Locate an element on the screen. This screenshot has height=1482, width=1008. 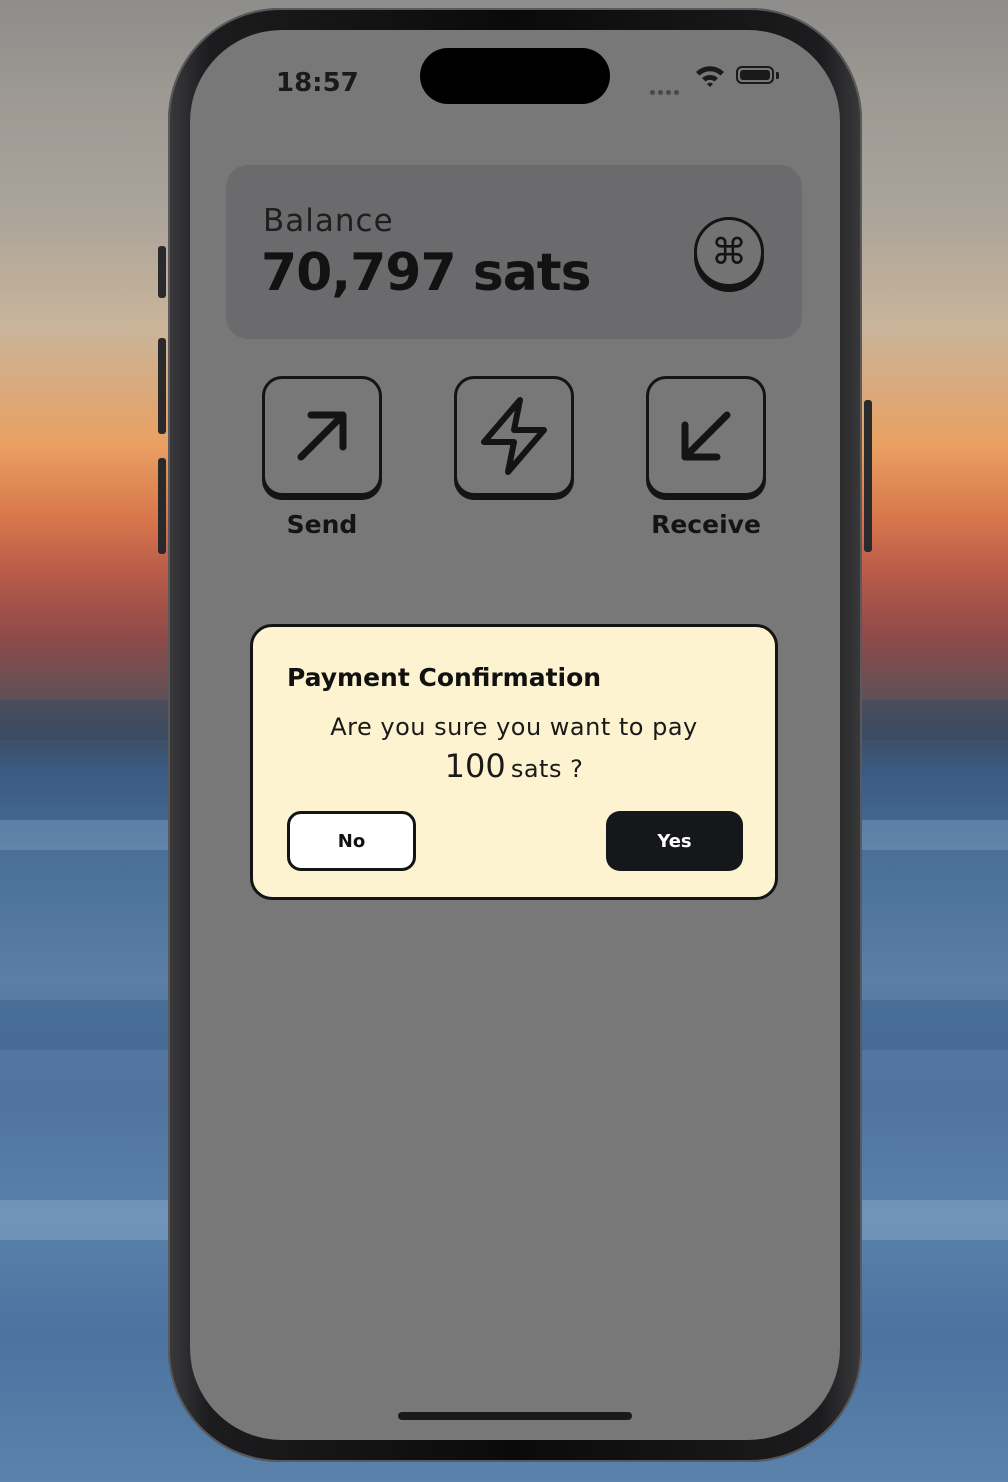
balance-card: Balance 70,797 sats ⌘ is located at coordinates (514, 252).